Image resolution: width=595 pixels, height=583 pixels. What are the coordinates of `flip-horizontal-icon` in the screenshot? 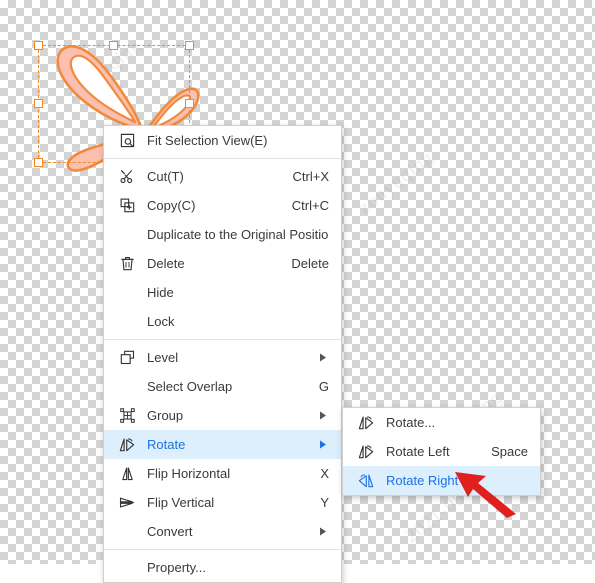 It's located at (127, 473).